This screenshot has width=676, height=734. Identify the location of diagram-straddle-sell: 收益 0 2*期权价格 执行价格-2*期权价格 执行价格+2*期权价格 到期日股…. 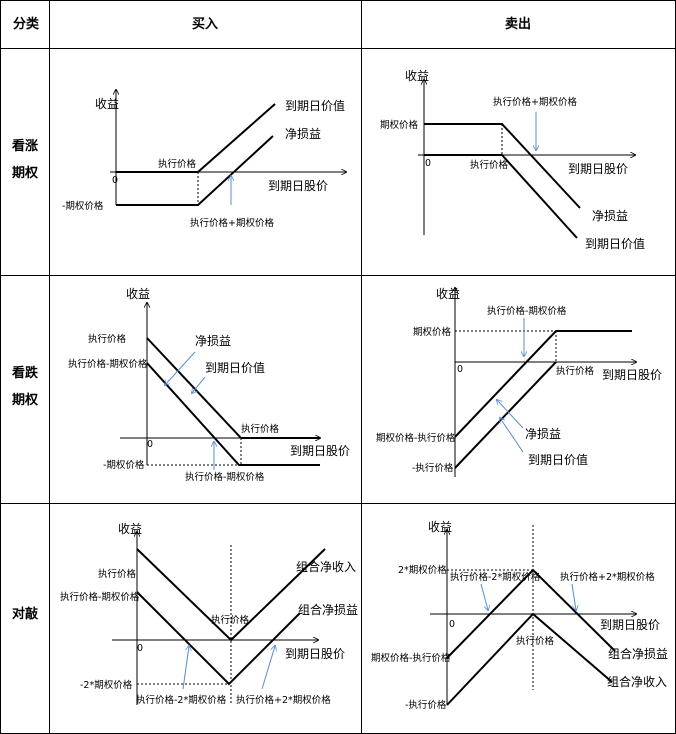
(519, 615).